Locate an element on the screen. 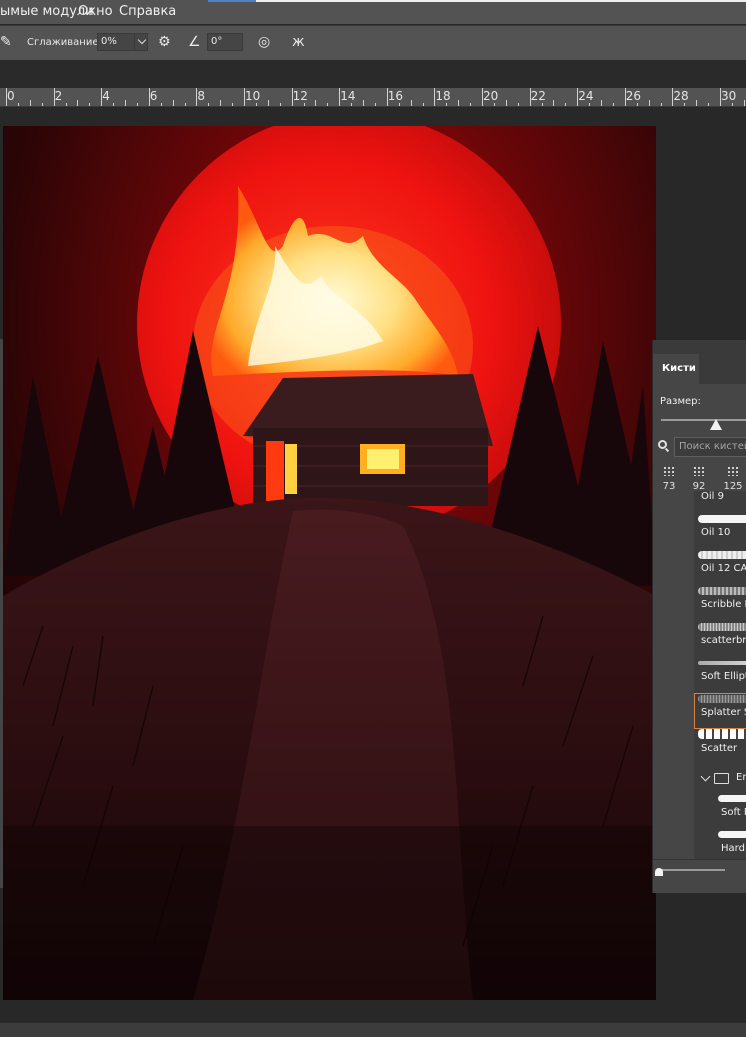 The image size is (746, 1037). smoothing-dropdown is located at coordinates (141, 42).